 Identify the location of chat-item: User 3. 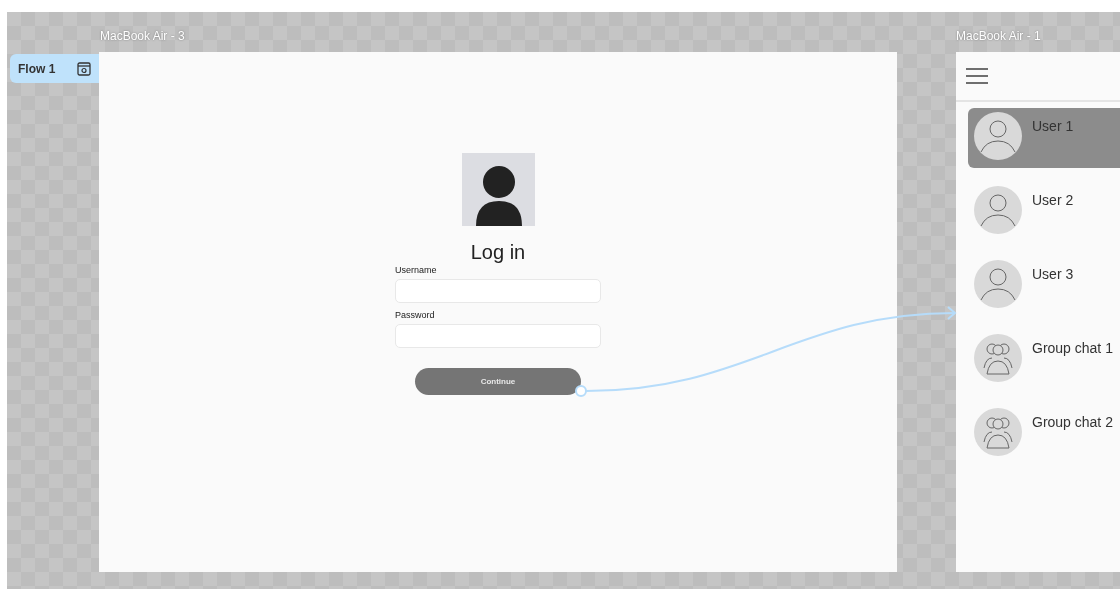
(1044, 286).